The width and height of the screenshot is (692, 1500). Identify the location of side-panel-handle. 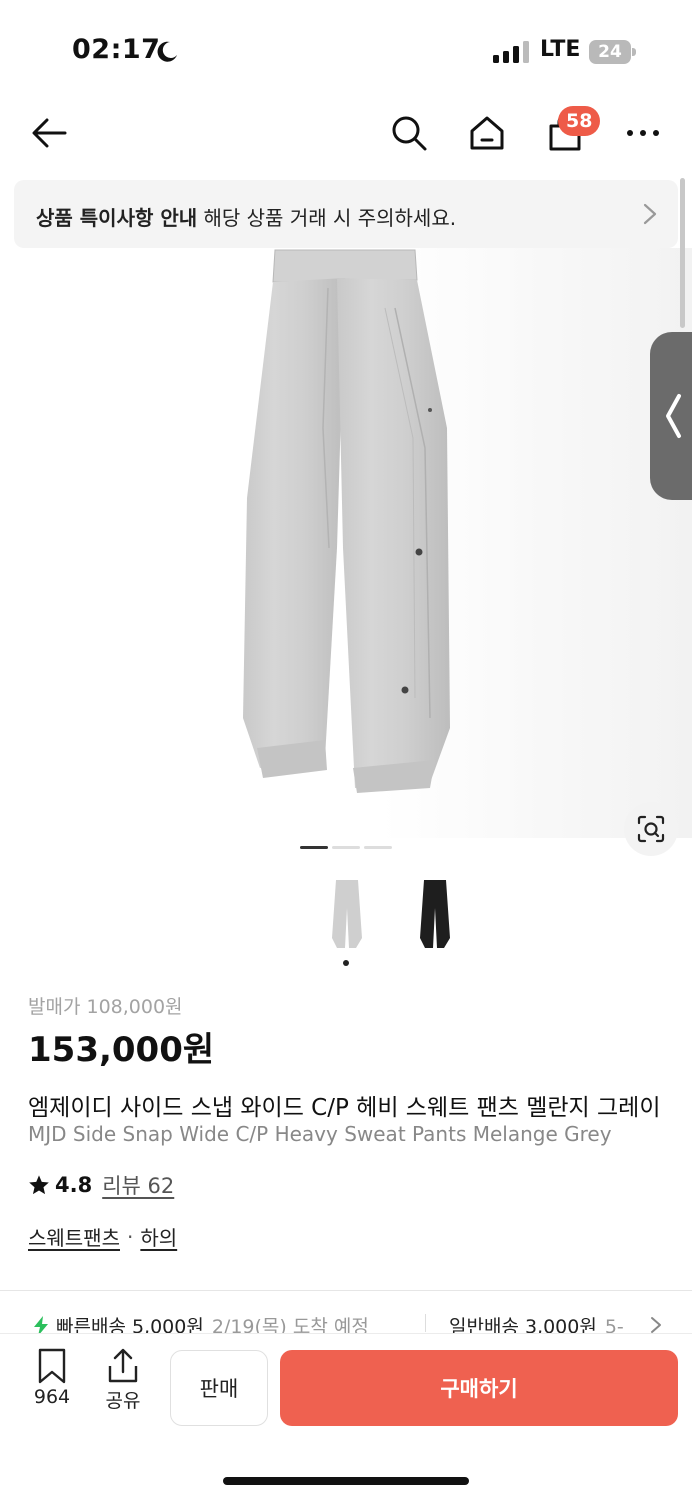
(671, 416).